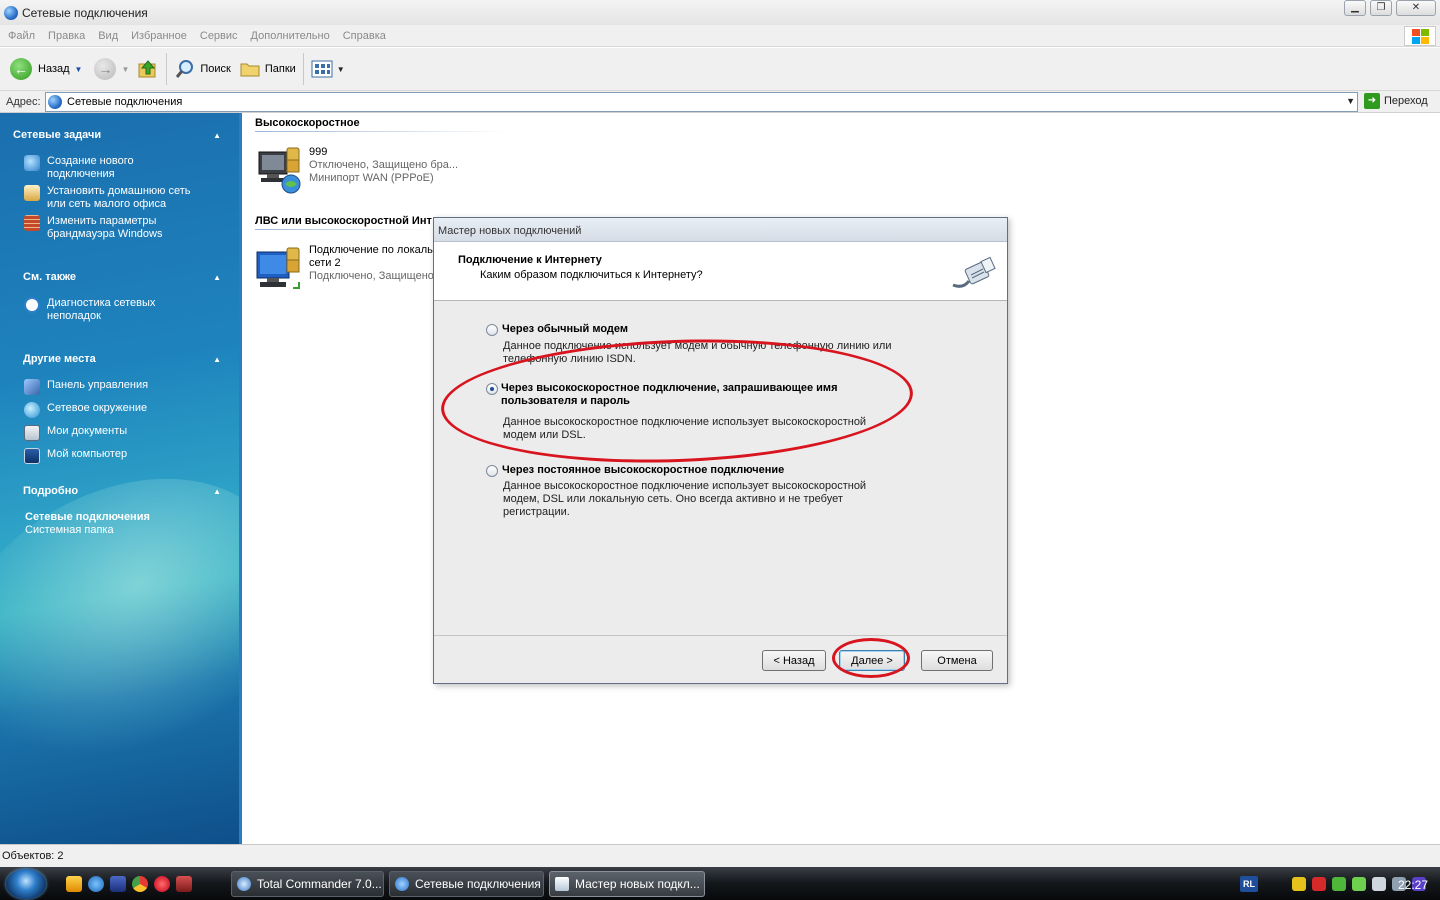 The image size is (1440, 900). I want to click on control-panel-link: Панель управления, so click(120, 387).